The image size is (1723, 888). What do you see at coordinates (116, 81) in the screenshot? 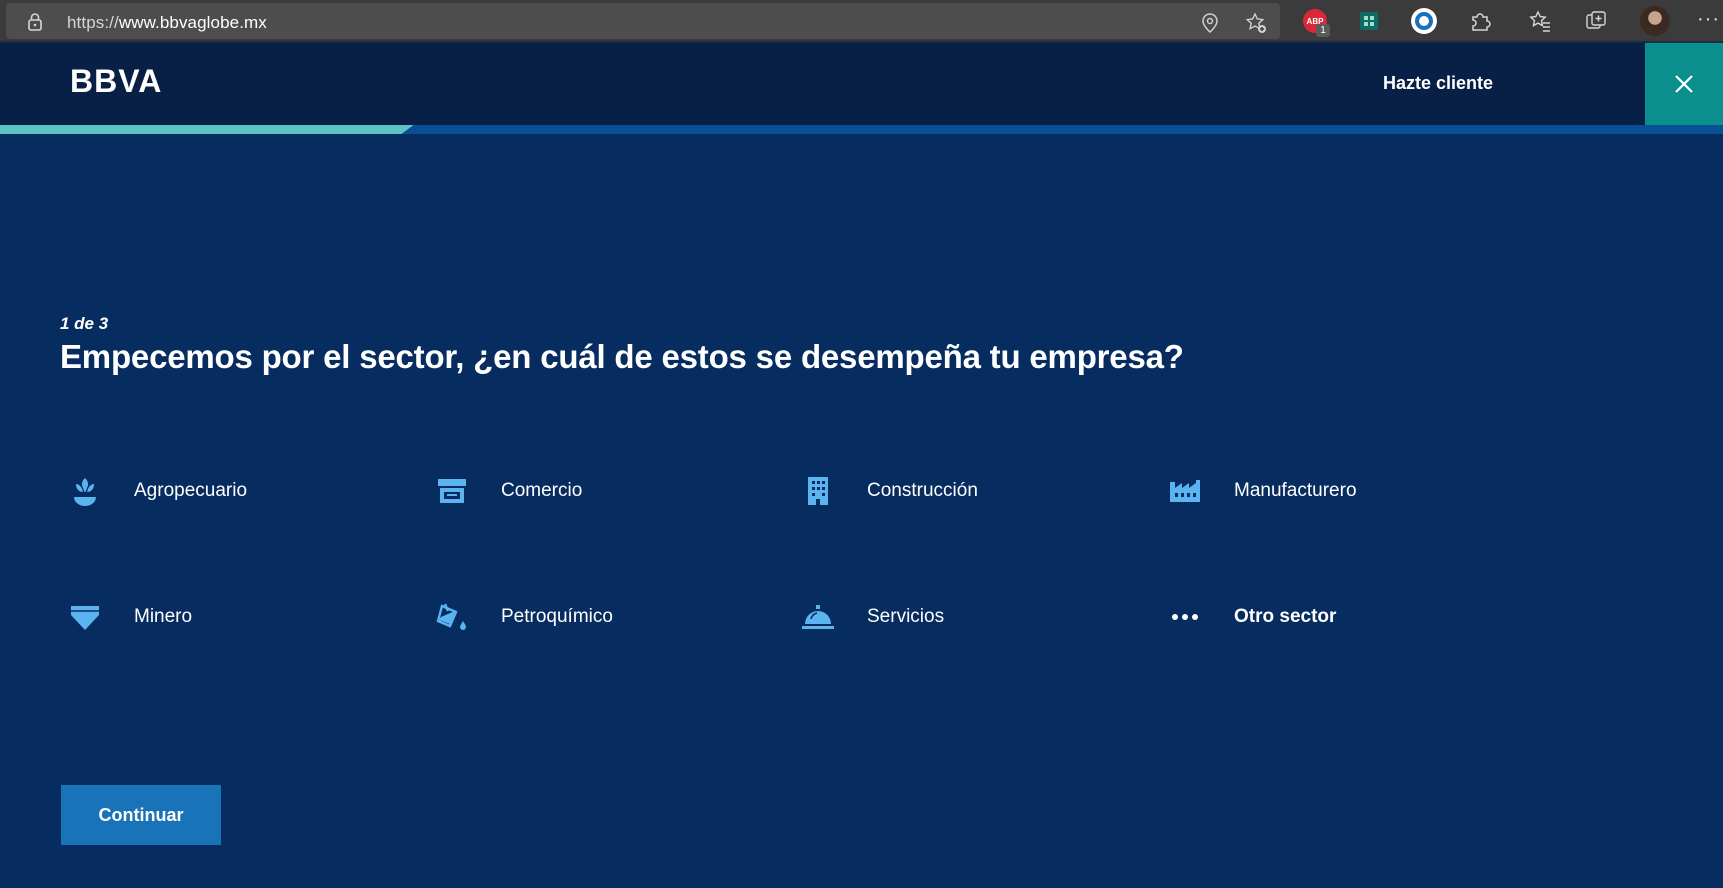
I see `bbva-logo: BBVA` at bounding box center [116, 81].